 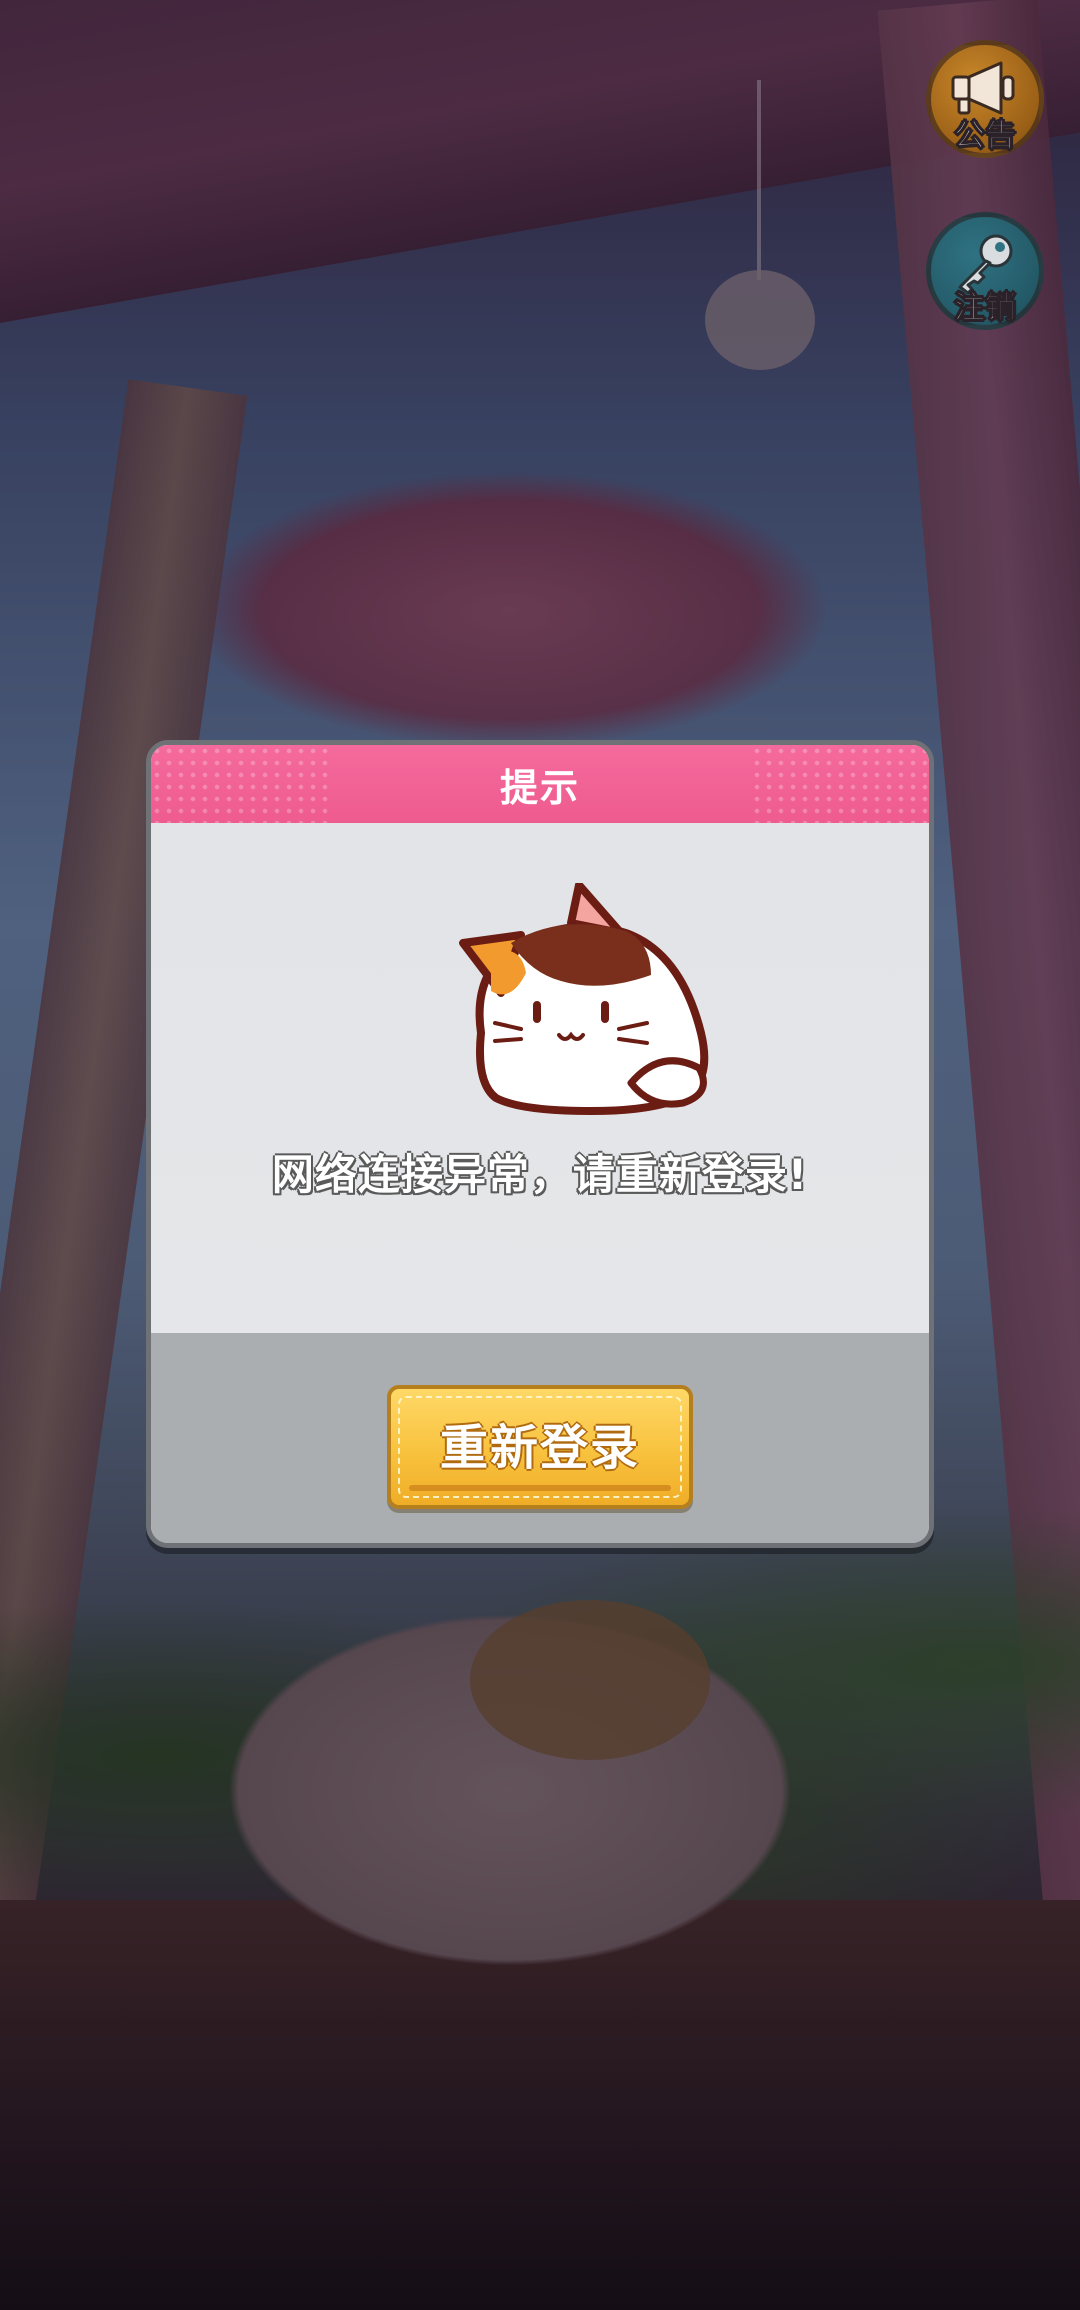 I want to click on dialog-header: 提示, so click(x=540, y=784).